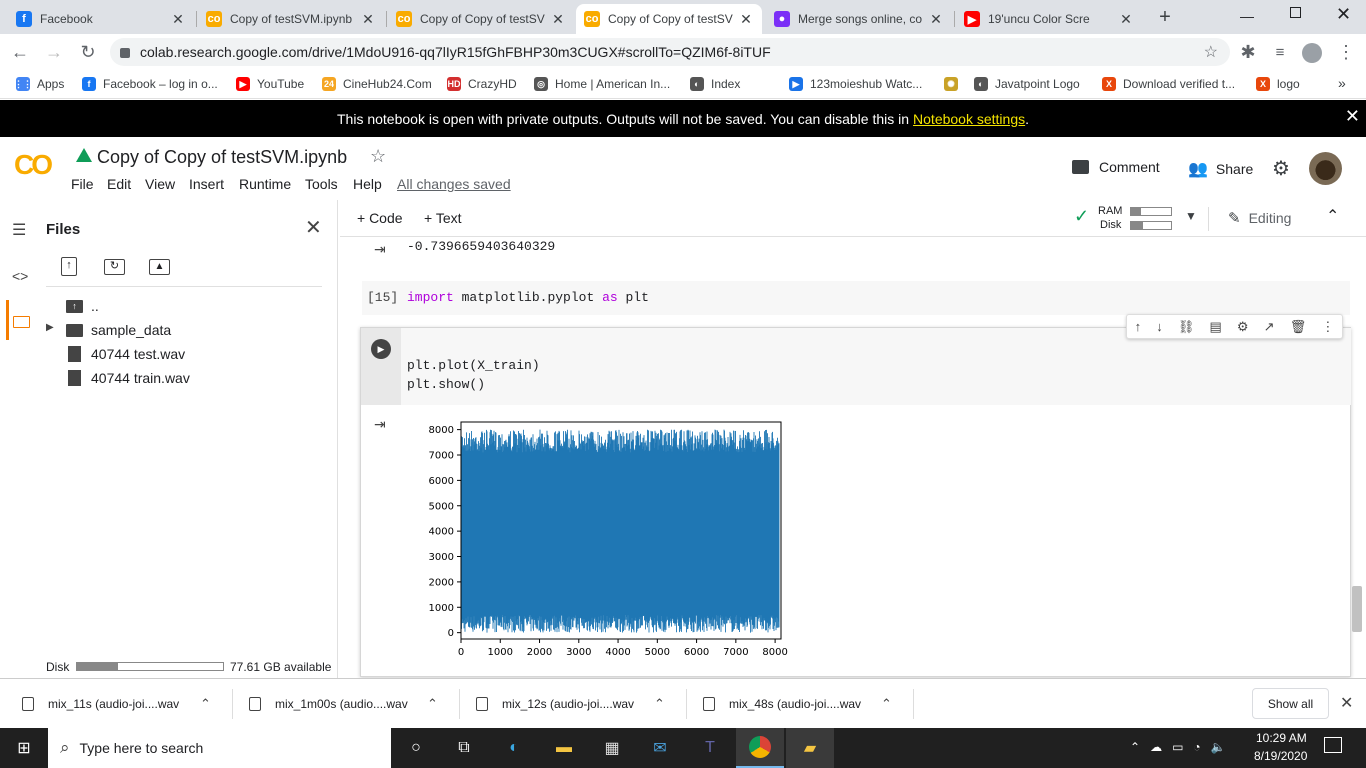 This screenshot has width=1366, height=768. Describe the element at coordinates (482, 84) in the screenshot. I see `bookmark-item: HD CrazyHD` at that location.